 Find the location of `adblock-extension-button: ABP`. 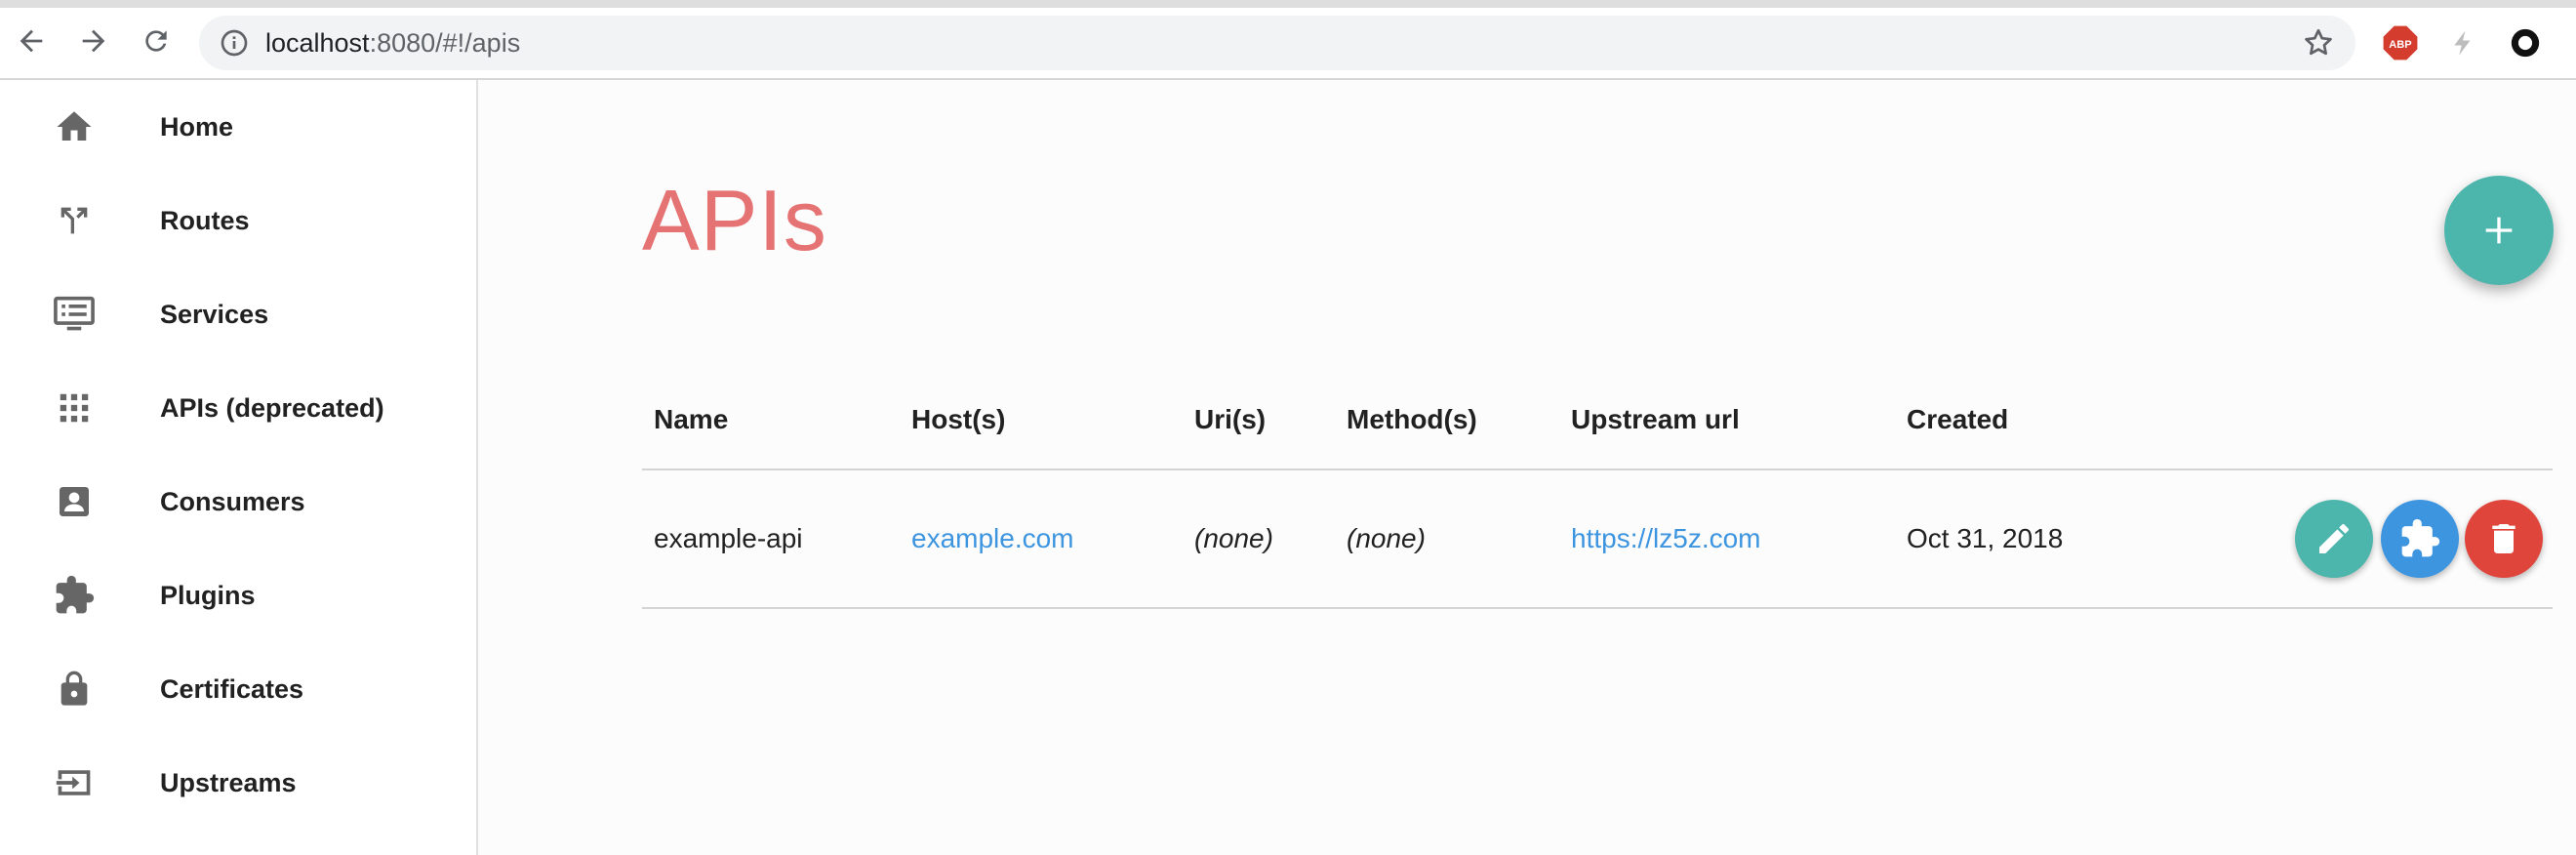

adblock-extension-button: ABP is located at coordinates (2400, 42).